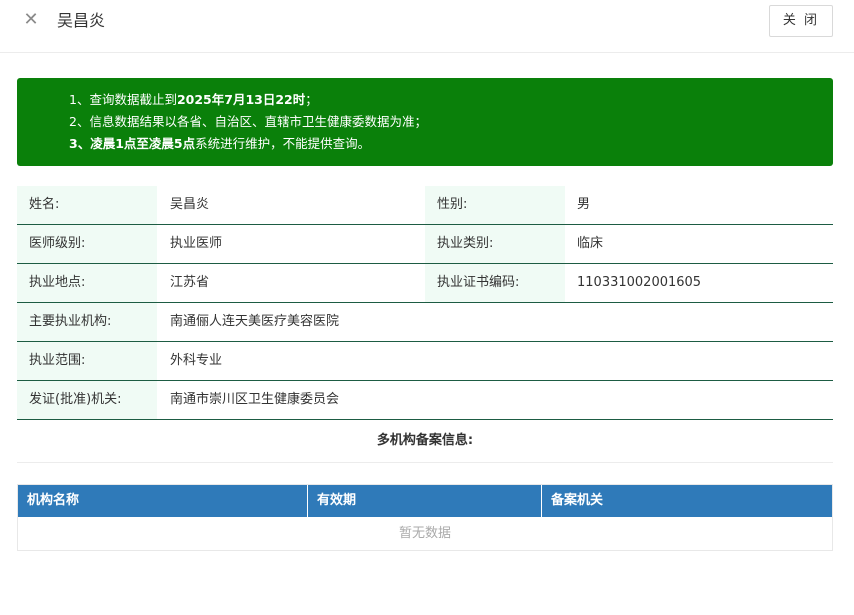  I want to click on gender-label: 性别:, so click(495, 205).